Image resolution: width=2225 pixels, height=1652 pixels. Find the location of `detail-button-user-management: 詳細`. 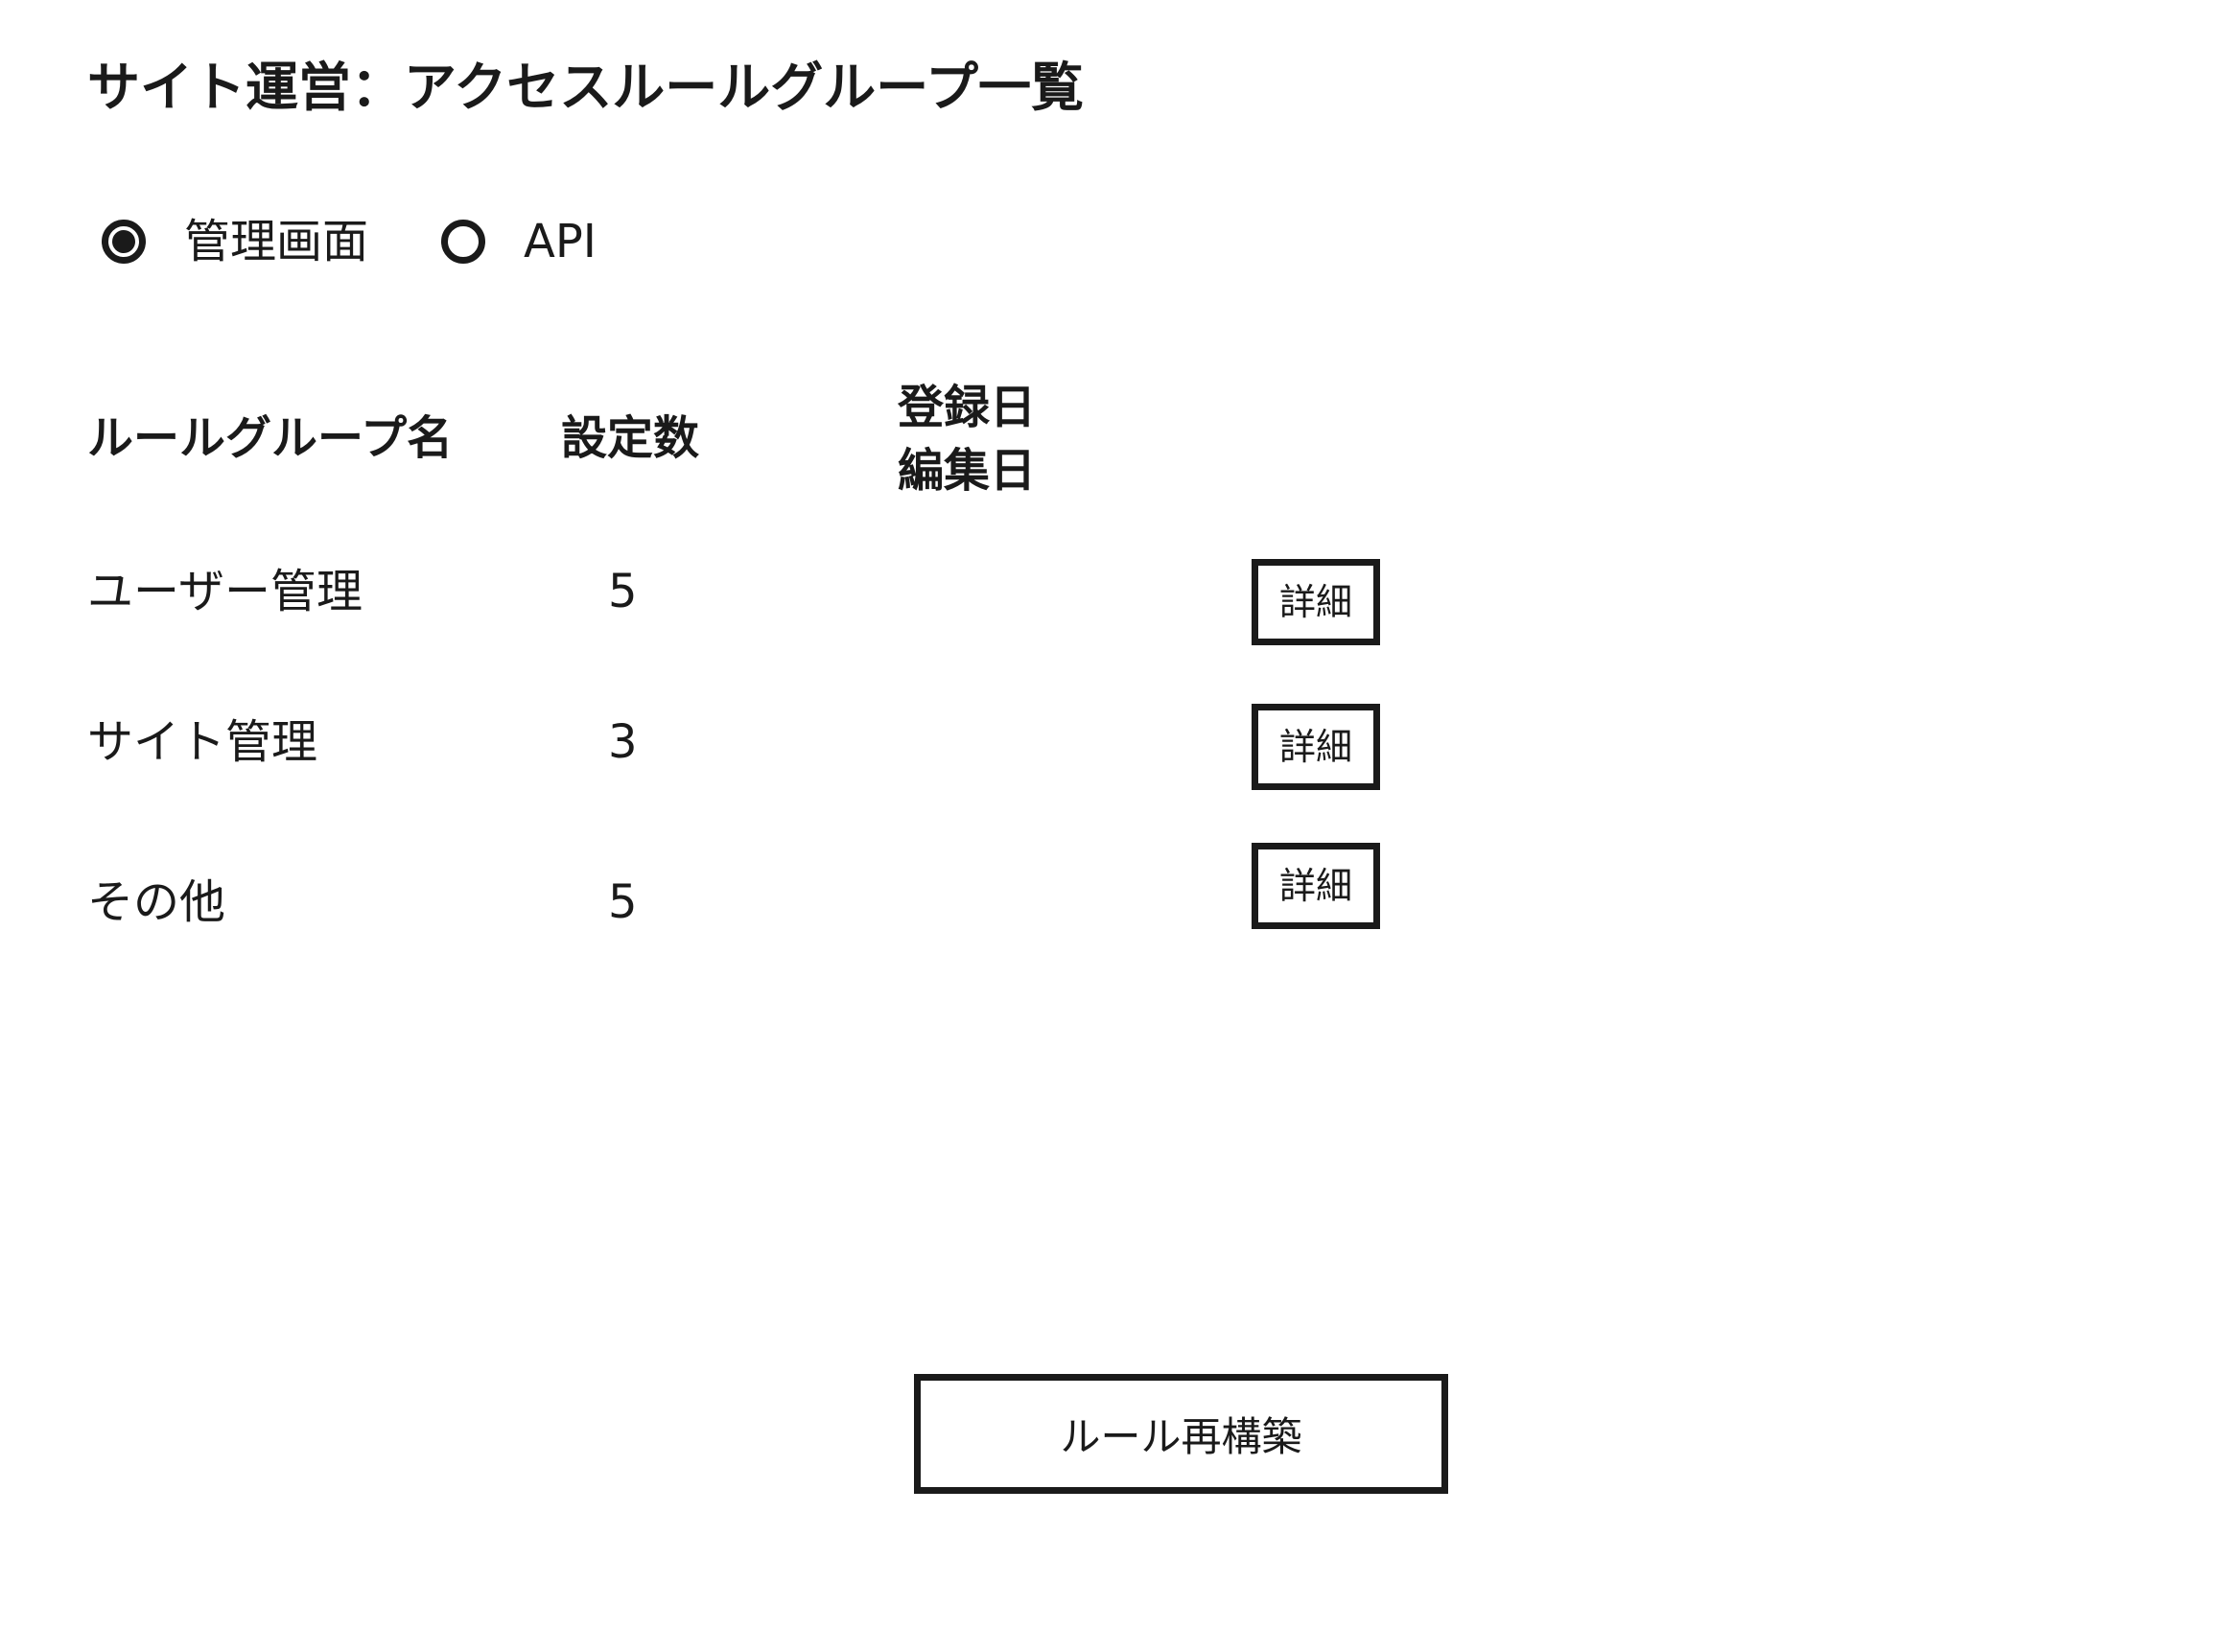

detail-button-user-management: 詳細 is located at coordinates (1316, 602).